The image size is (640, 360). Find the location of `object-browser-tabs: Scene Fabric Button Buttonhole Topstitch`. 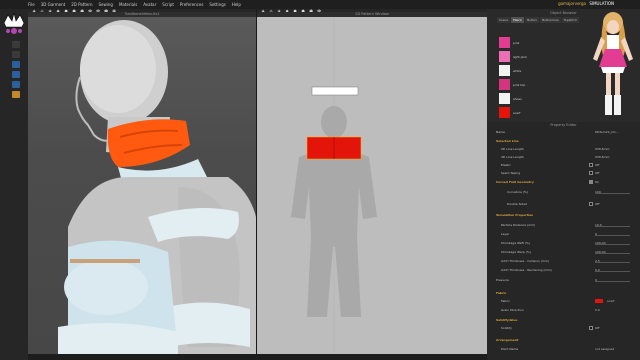

object-browser-tabs: Scene Fabric Button Buttonhole Topstitch is located at coordinates (538, 20).